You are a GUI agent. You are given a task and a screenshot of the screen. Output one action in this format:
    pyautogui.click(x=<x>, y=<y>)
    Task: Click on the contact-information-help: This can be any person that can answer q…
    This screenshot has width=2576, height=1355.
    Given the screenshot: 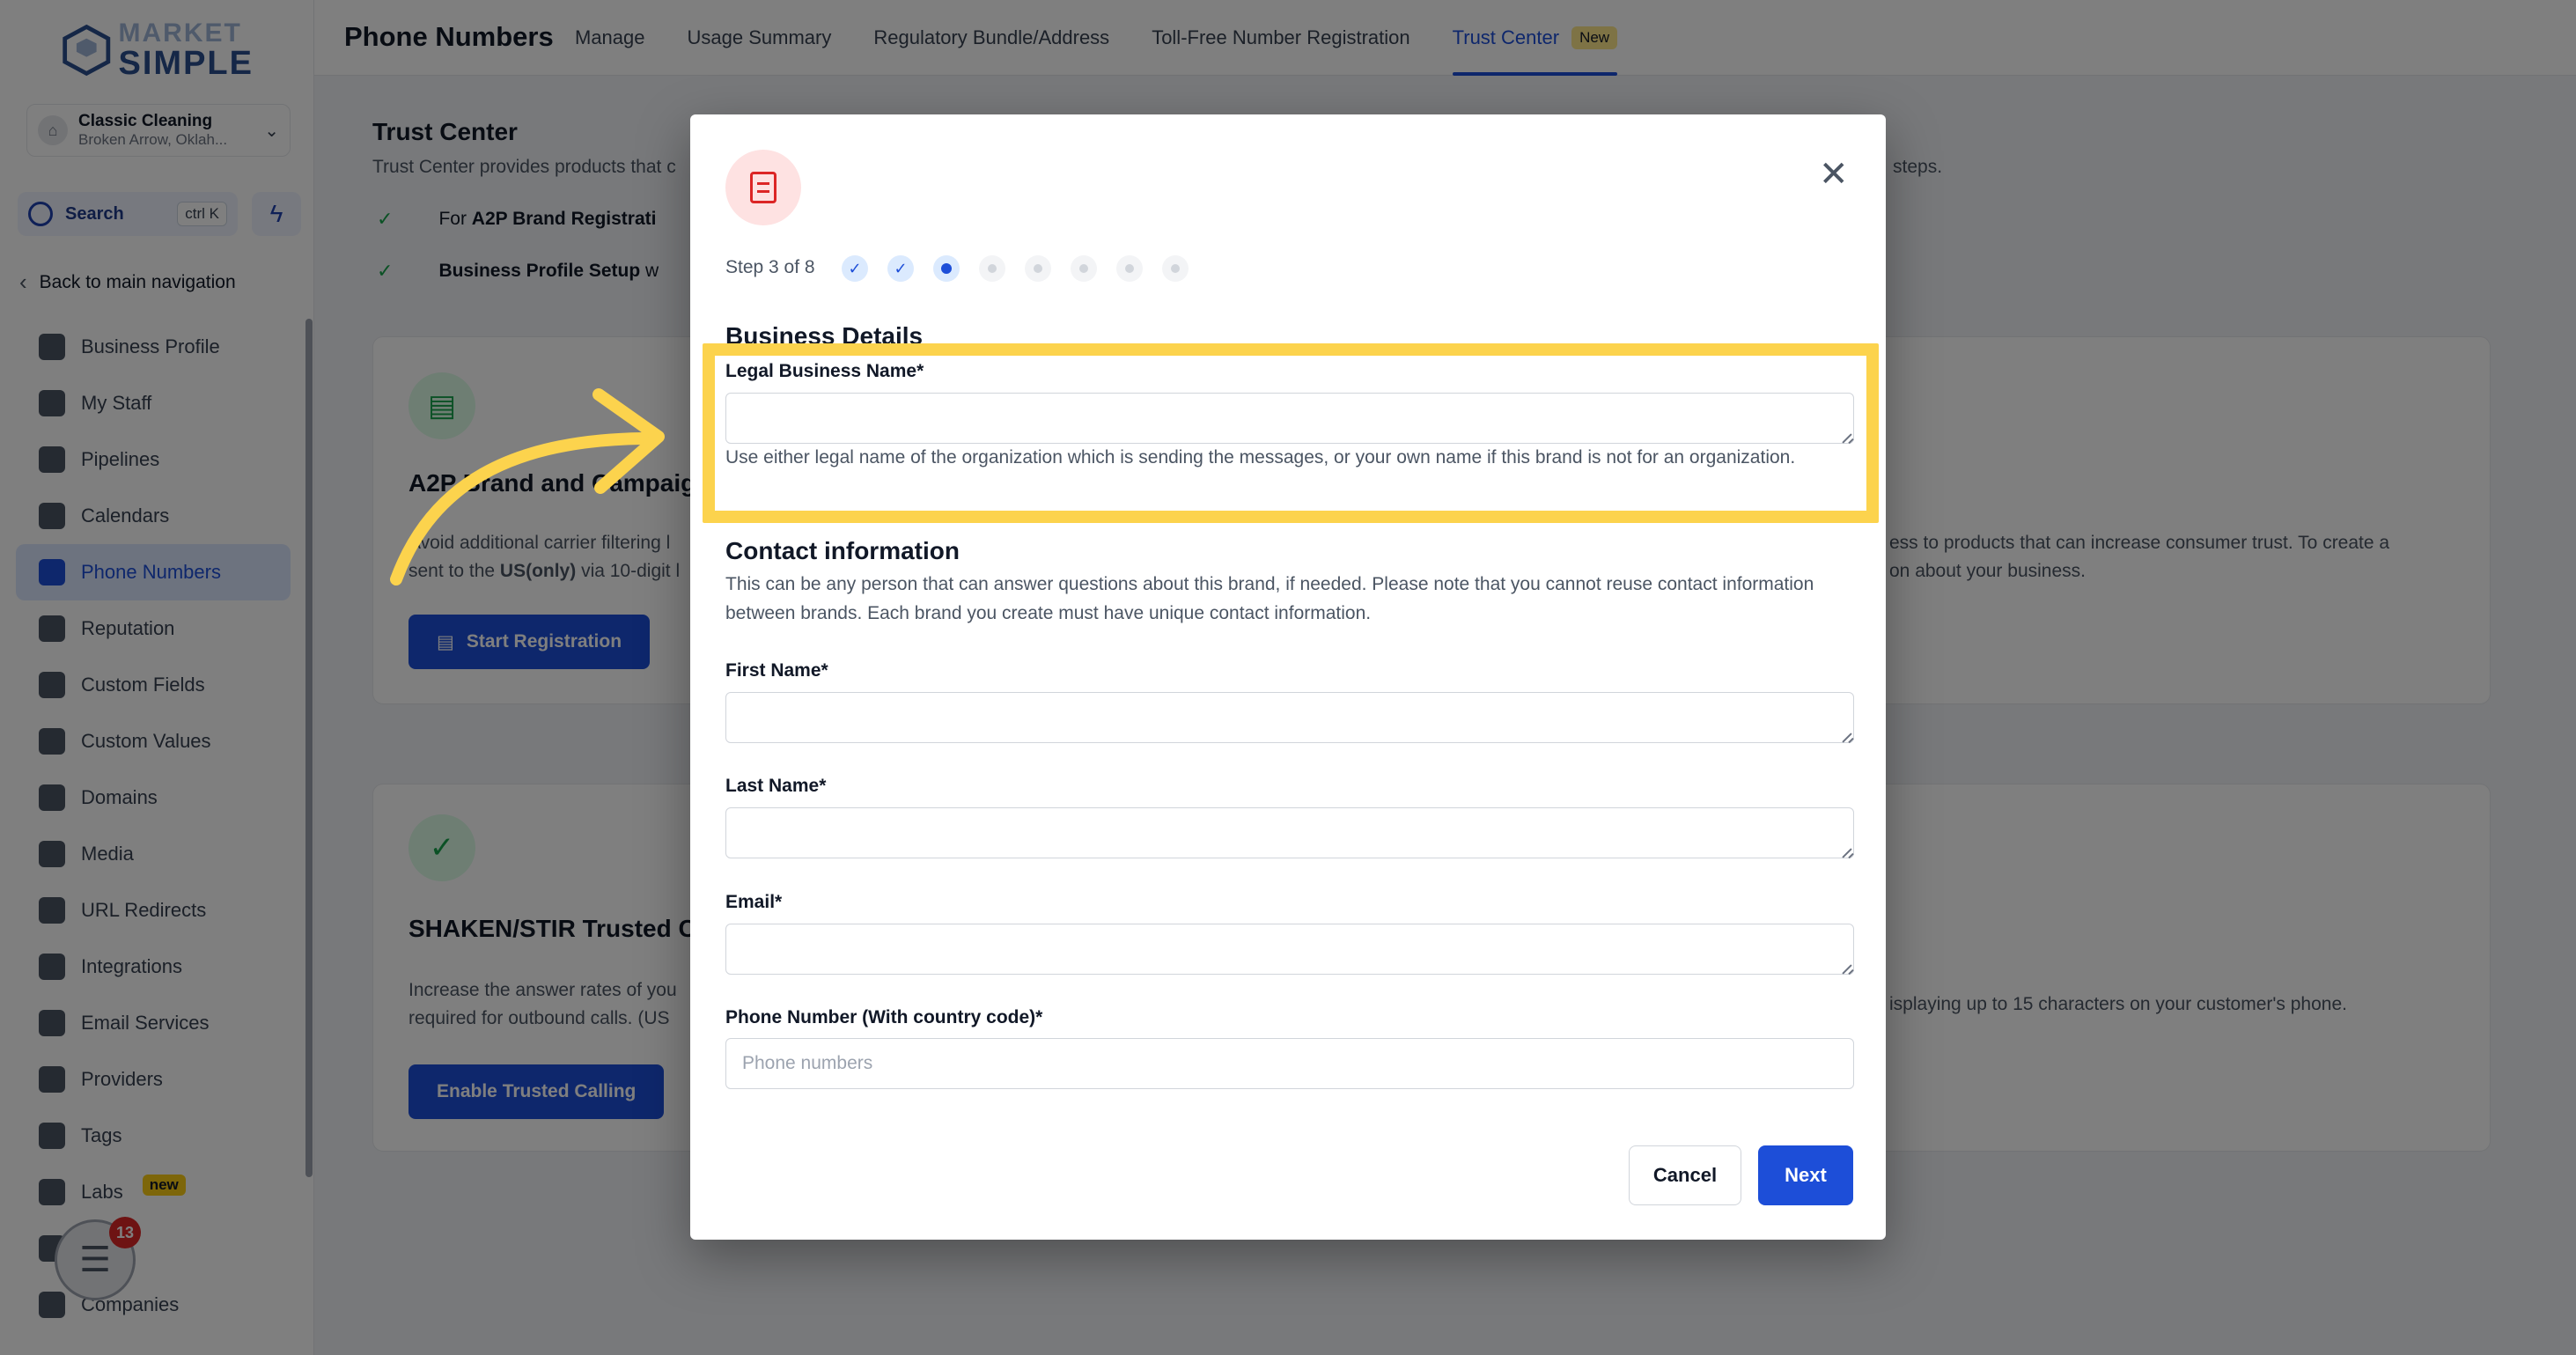 What is the action you would take?
    pyautogui.click(x=1269, y=598)
    